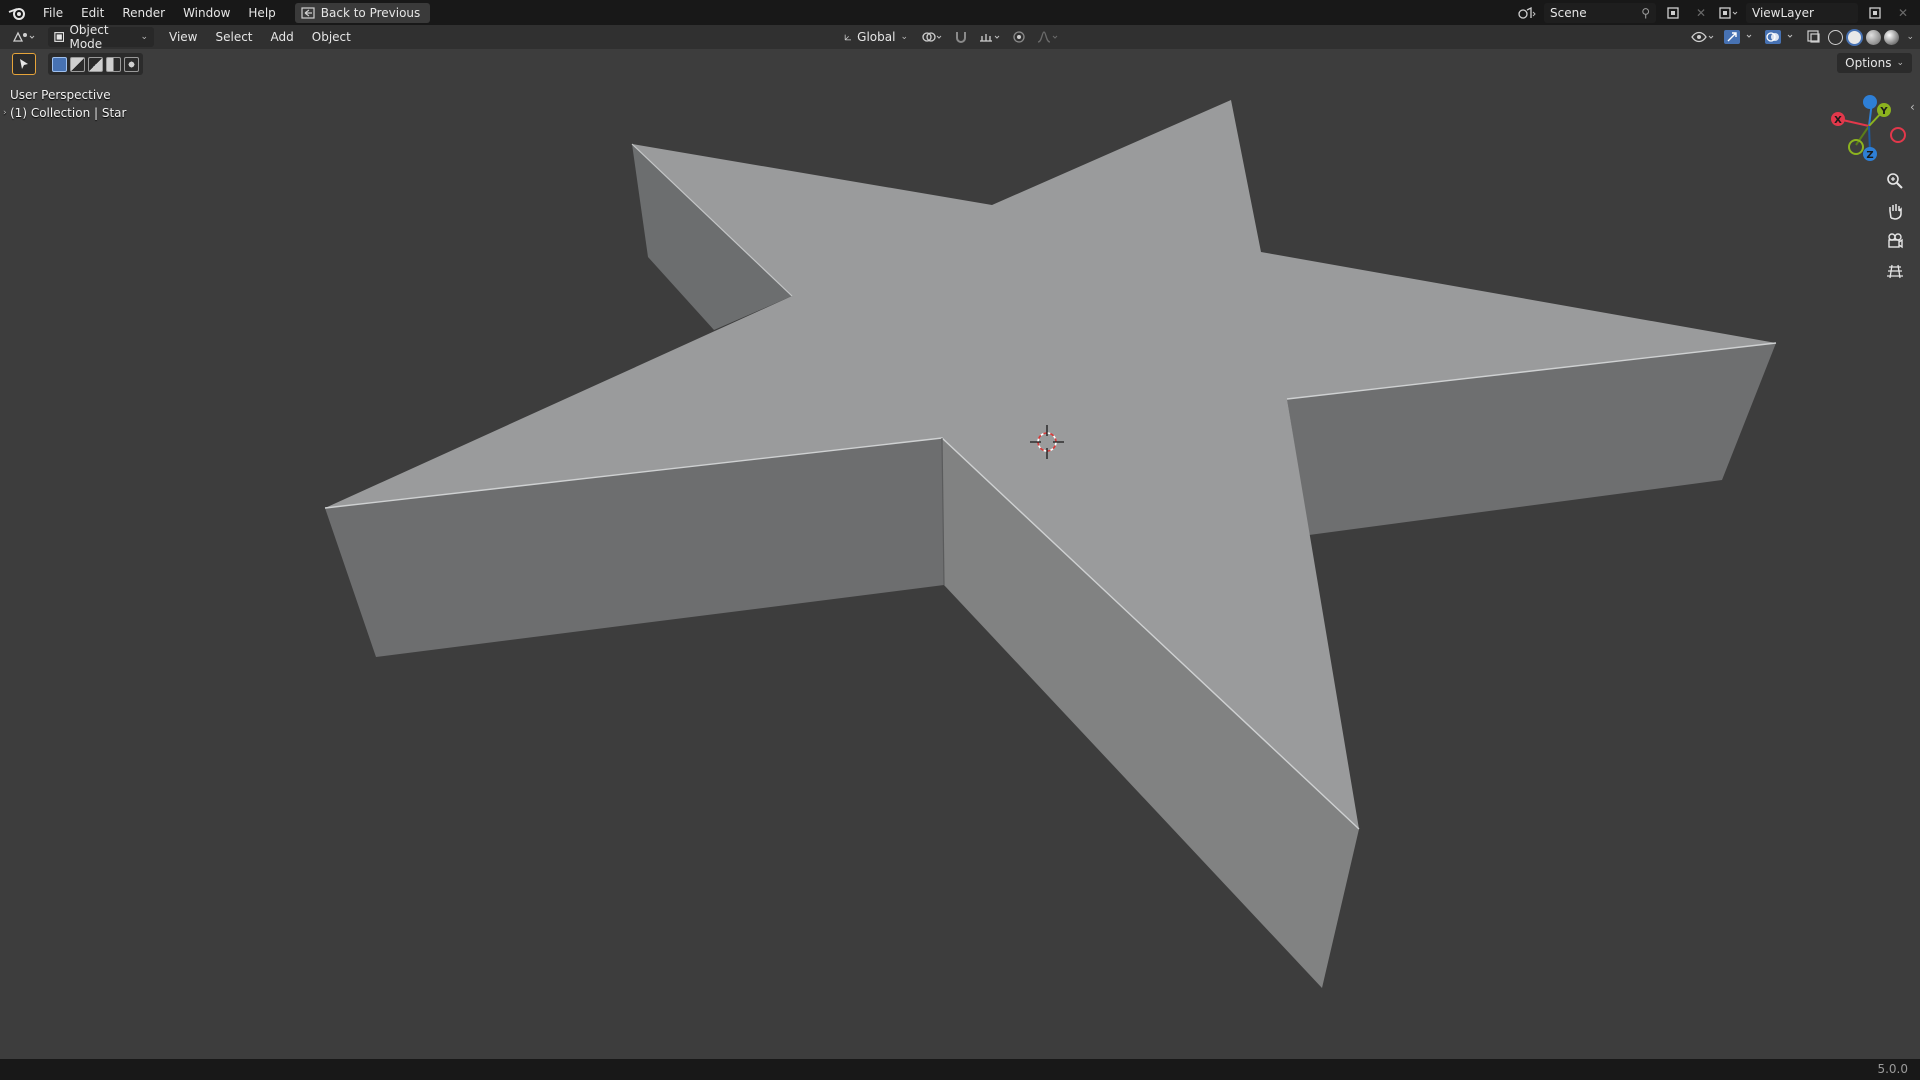 The width and height of the screenshot is (1920, 1080). I want to click on collection-object-label: › (1) Collection | Star, so click(65, 113).